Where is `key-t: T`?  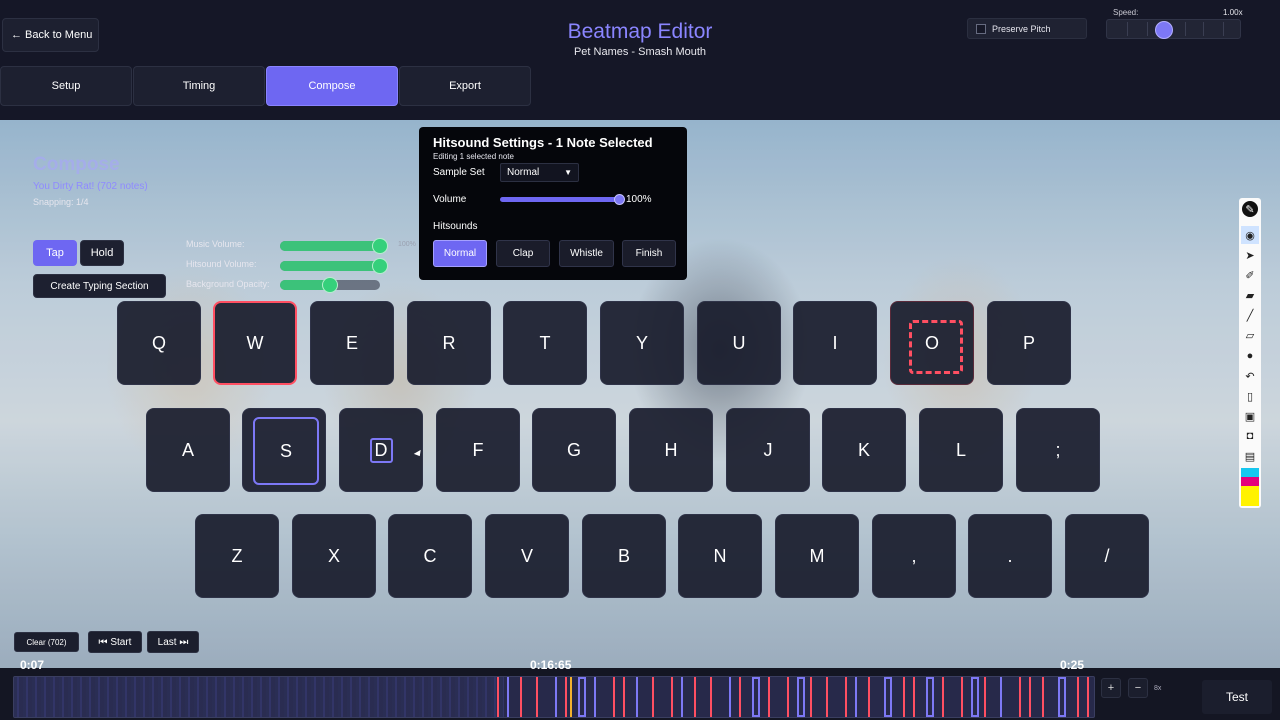 key-t: T is located at coordinates (545, 343).